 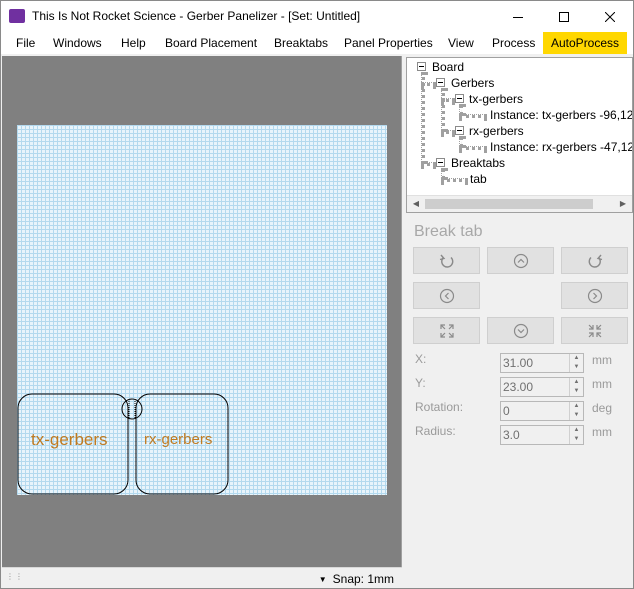 I want to click on tree-node-breaktabs: Breaktabs, so click(x=478, y=163).